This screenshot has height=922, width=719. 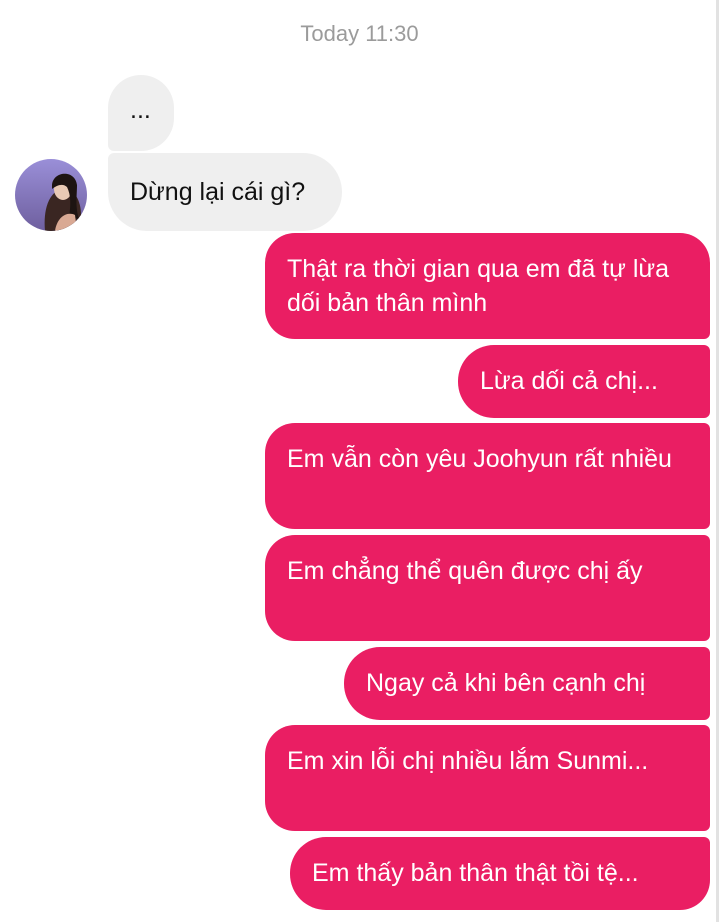 What do you see at coordinates (487, 588) in the screenshot?
I see `outgoing-message: Em chẳng thể quên được chị ấy` at bounding box center [487, 588].